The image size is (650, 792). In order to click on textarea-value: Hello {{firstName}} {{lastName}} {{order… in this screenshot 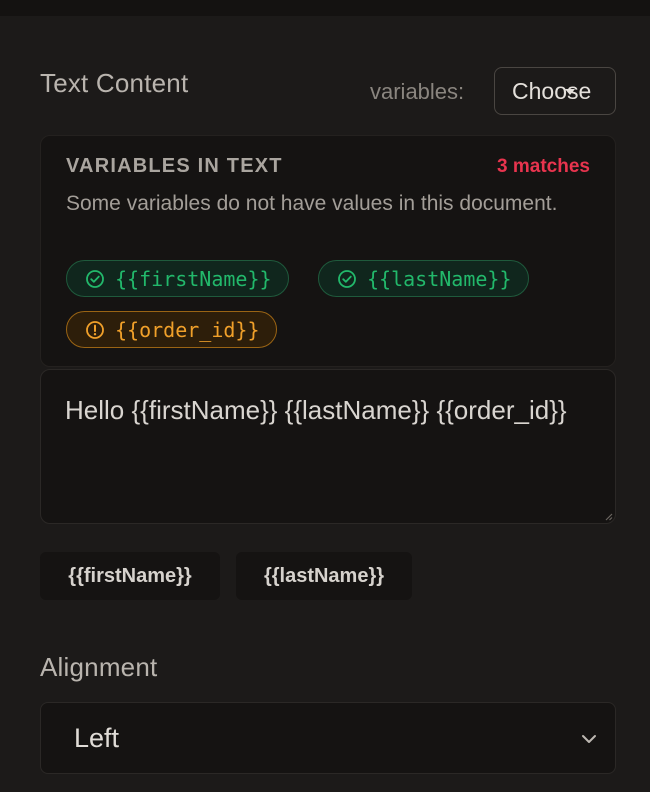, I will do `click(316, 410)`.